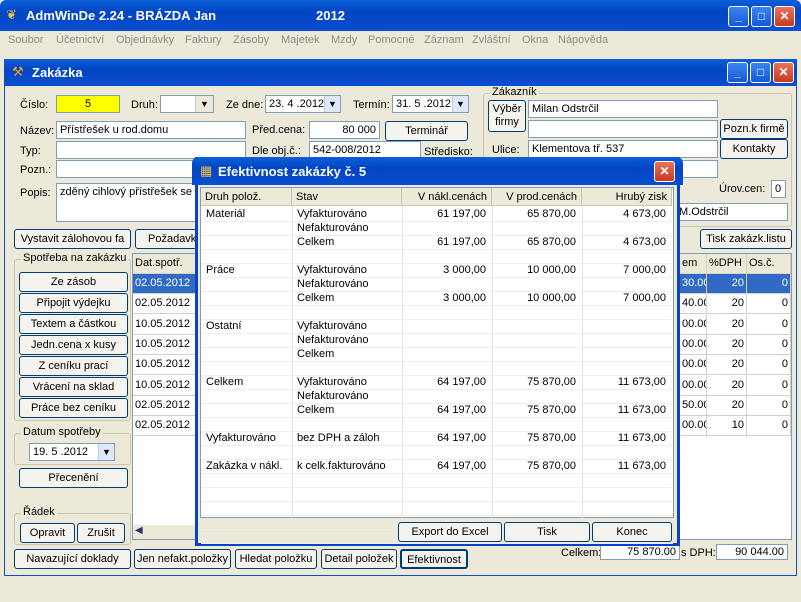 The image size is (801, 602). I want to click on termin-date: 31. 5 .2012 ▼, so click(430, 104).